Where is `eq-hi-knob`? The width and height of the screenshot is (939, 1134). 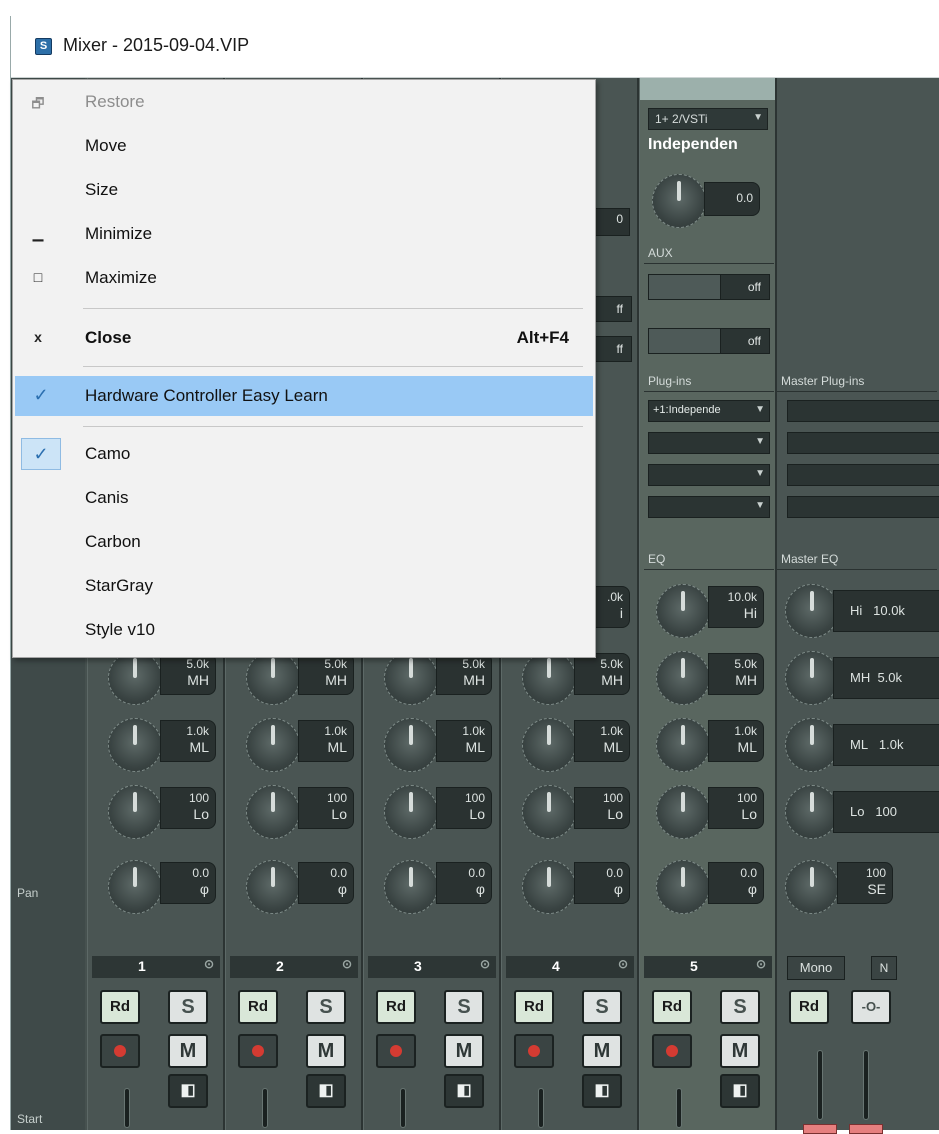
eq-hi-knob is located at coordinates (683, 611).